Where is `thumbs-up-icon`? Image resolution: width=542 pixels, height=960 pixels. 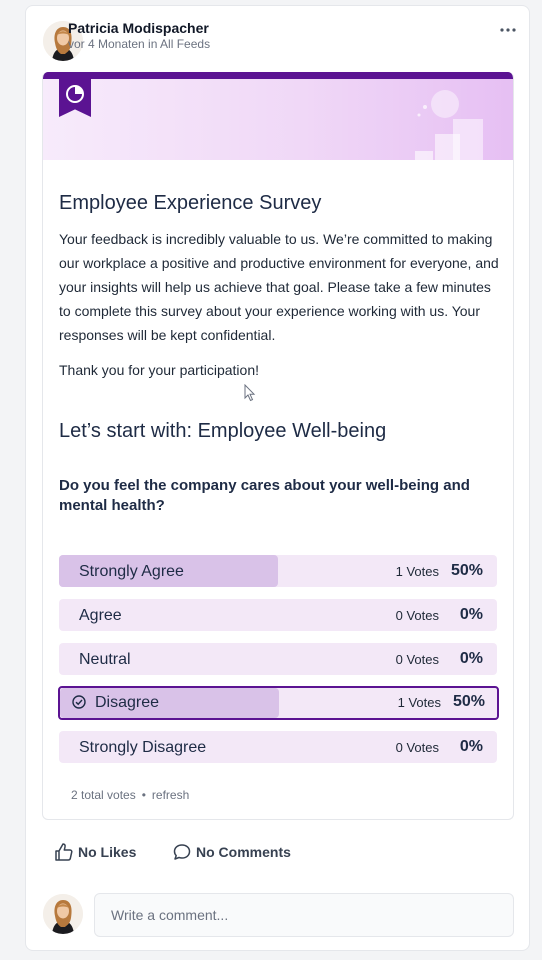 thumbs-up-icon is located at coordinates (64, 852).